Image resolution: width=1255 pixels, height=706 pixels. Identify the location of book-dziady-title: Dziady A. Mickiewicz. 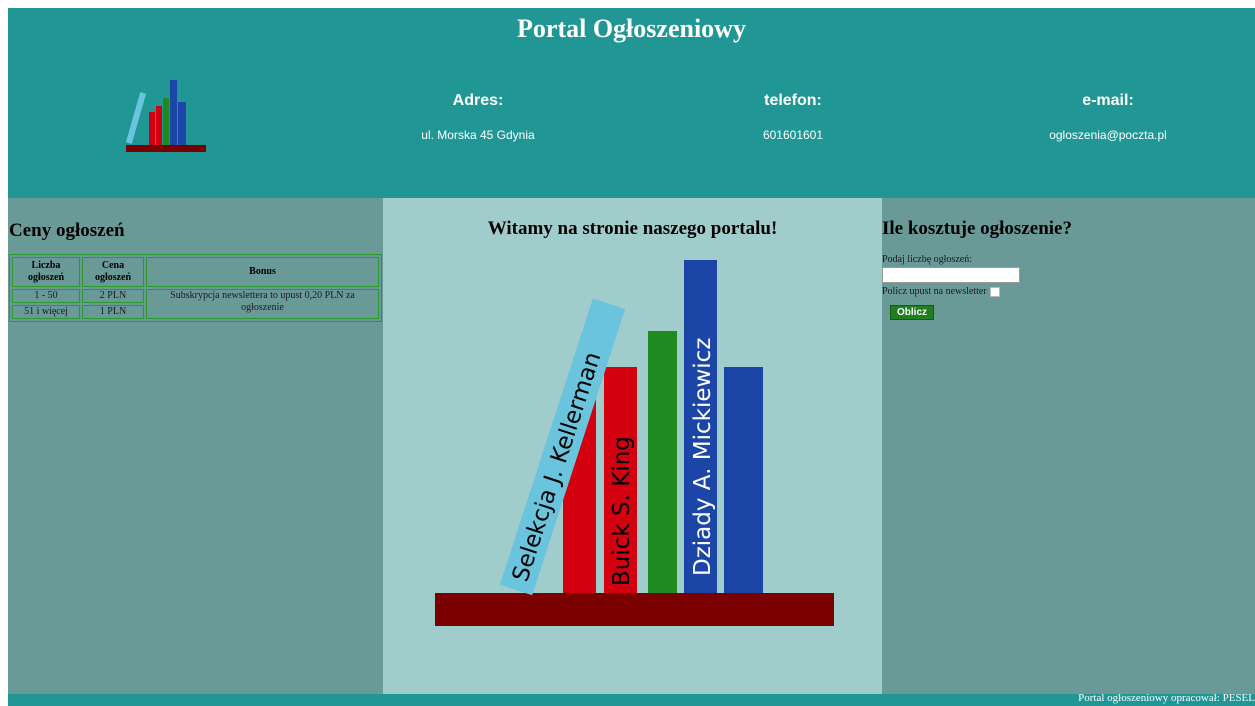
(703, 457).